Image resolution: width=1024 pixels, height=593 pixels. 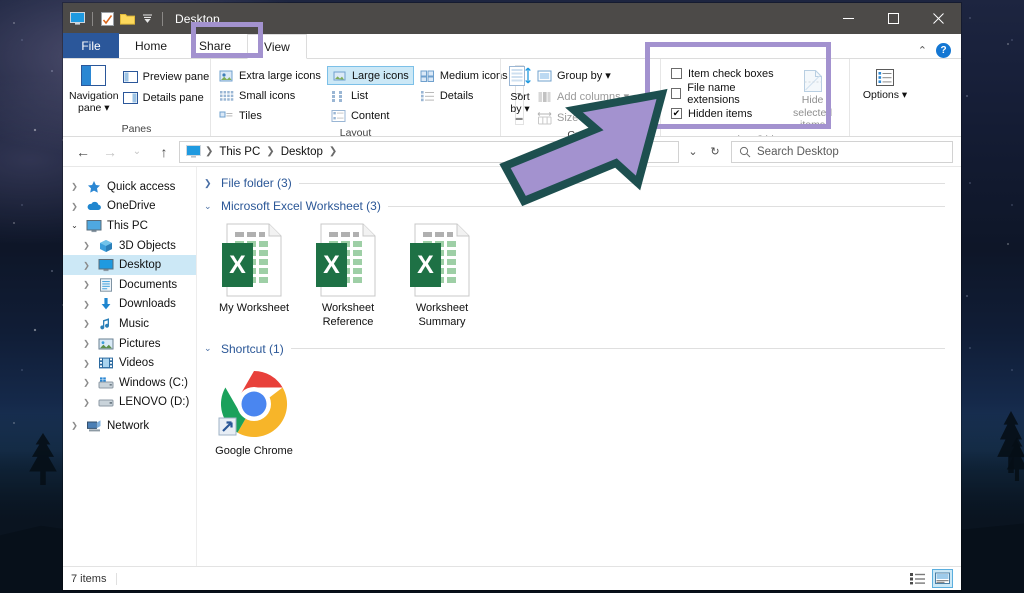 I want to click on customize-qat-dropdown-icon, so click(x=147, y=18).